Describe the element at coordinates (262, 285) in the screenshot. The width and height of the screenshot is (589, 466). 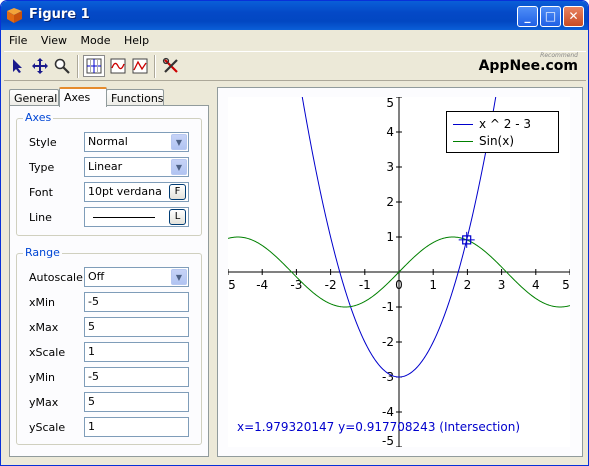
I see `x-tick-label: -4` at that location.